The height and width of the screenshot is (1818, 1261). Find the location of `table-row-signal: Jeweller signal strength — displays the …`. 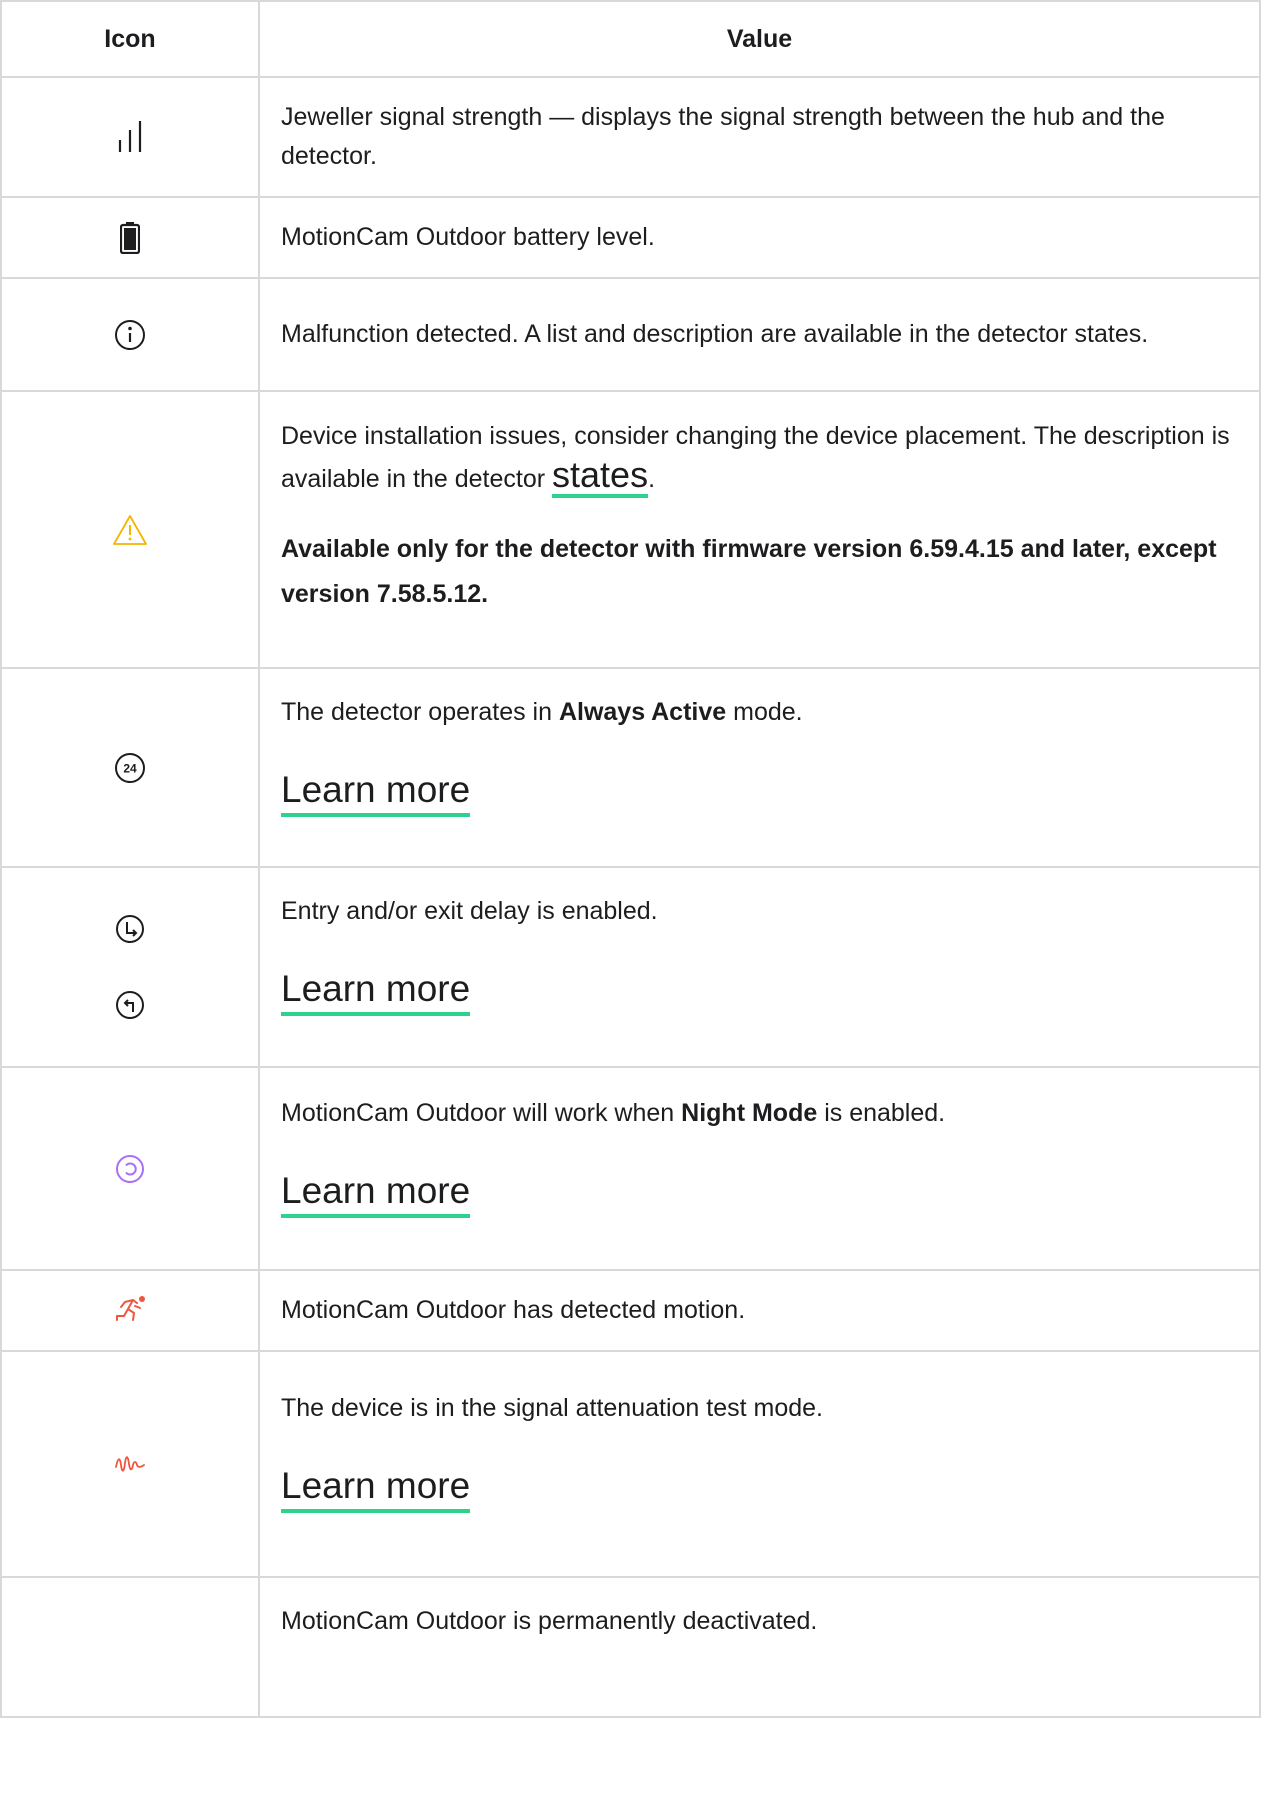

table-row-signal: Jeweller signal strength — displays the … is located at coordinates (630, 137).